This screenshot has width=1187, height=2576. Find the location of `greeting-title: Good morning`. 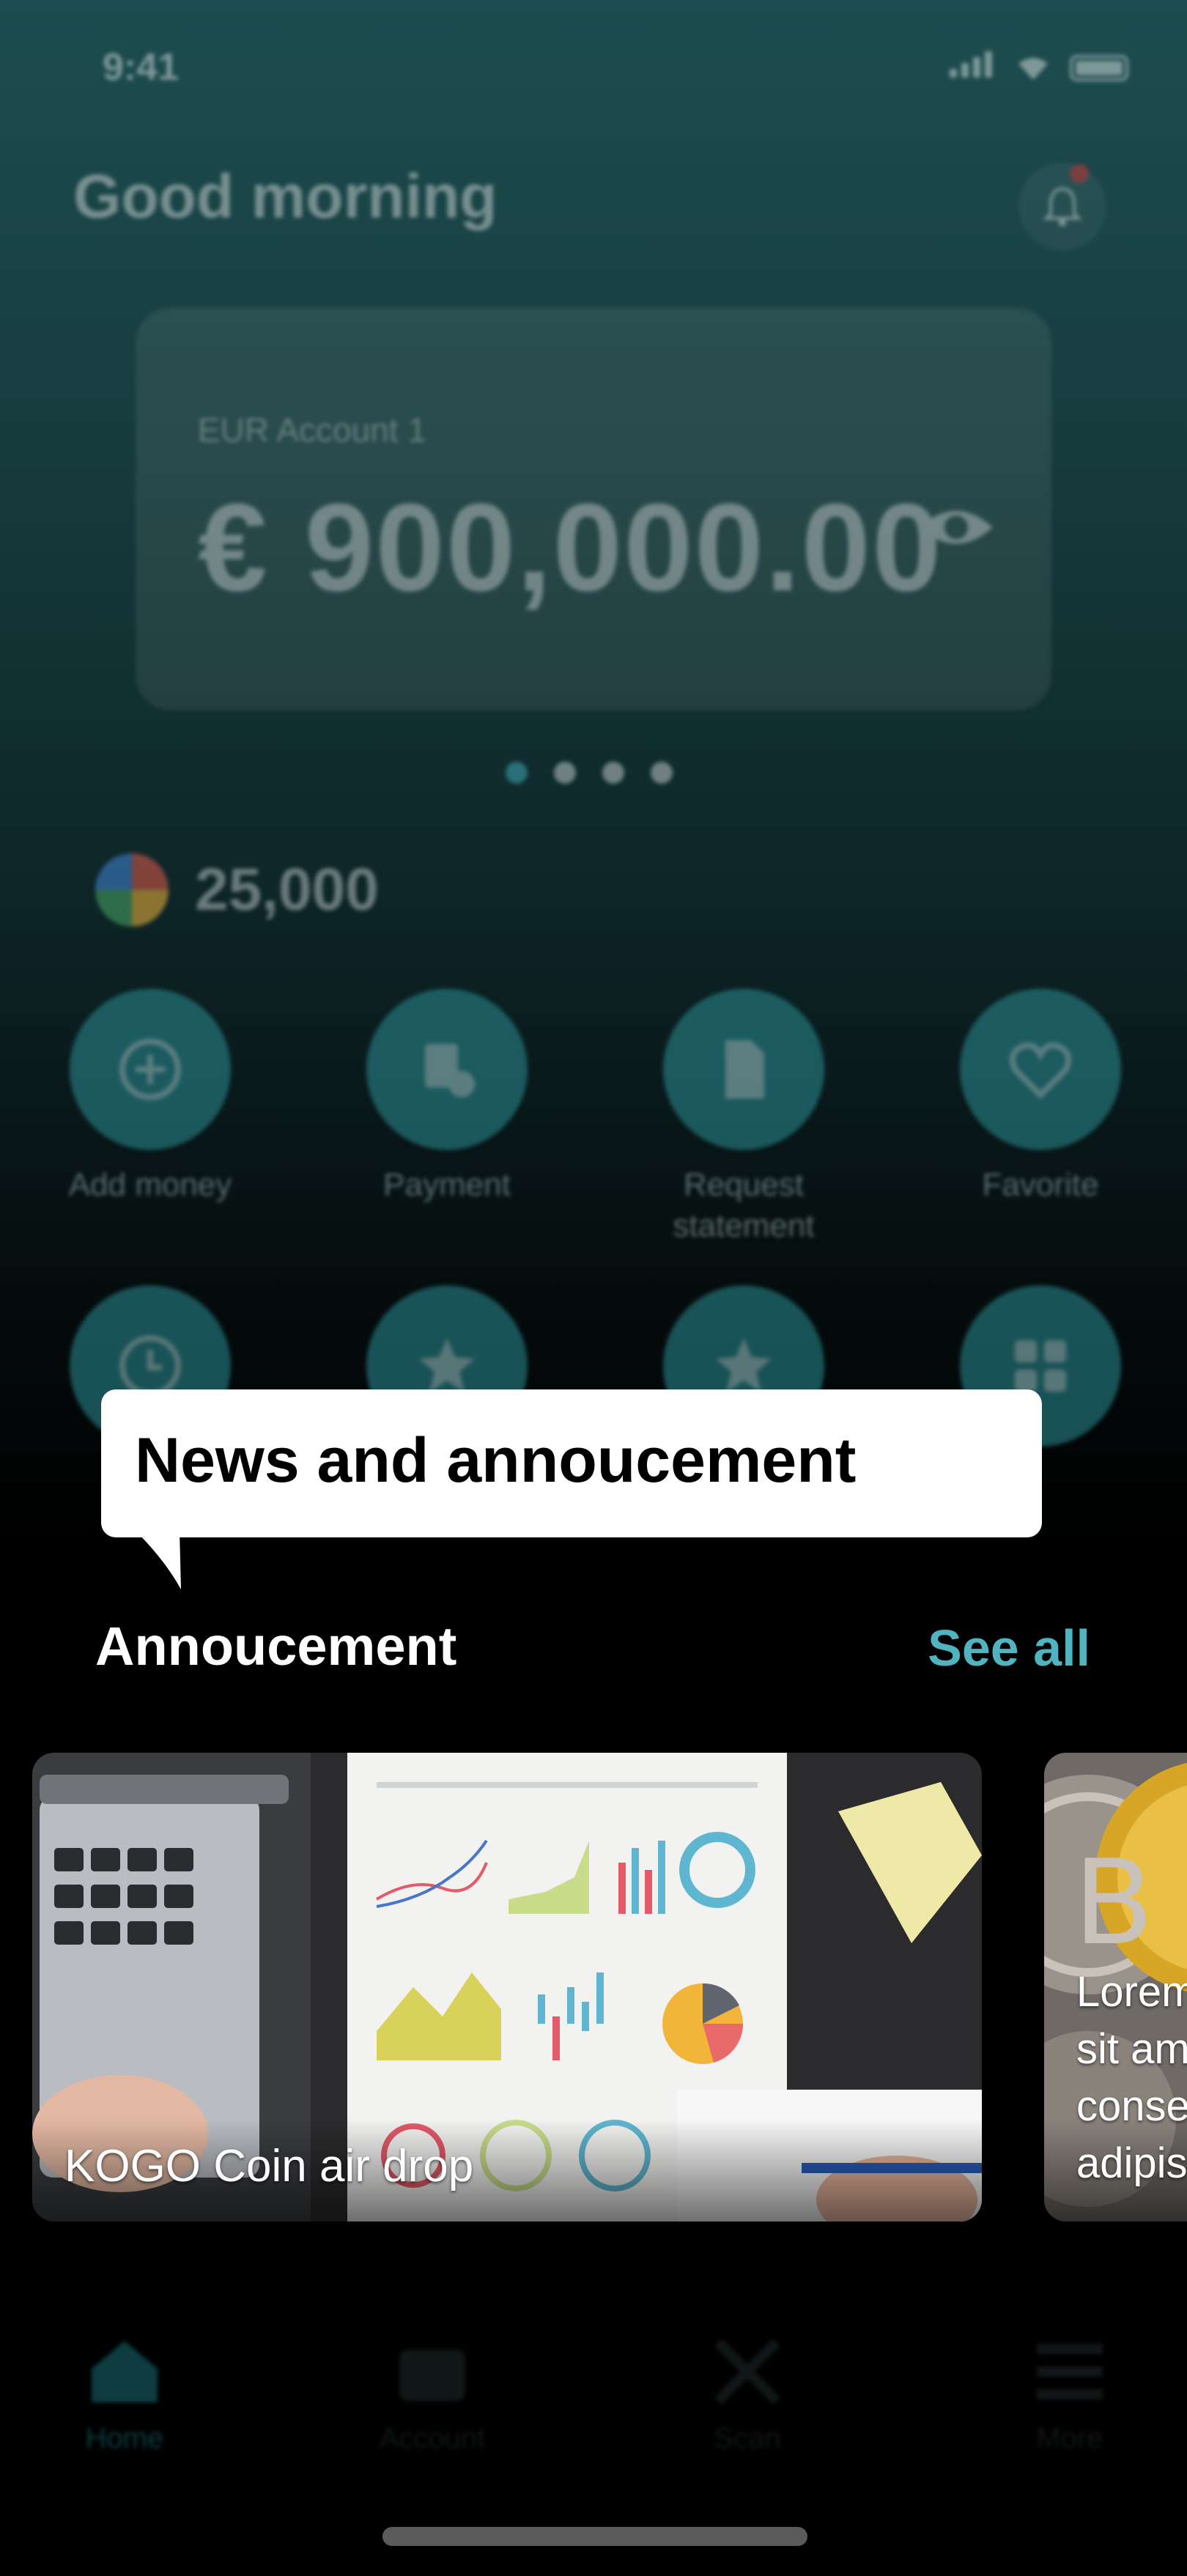

greeting-title: Good morning is located at coordinates (285, 196).